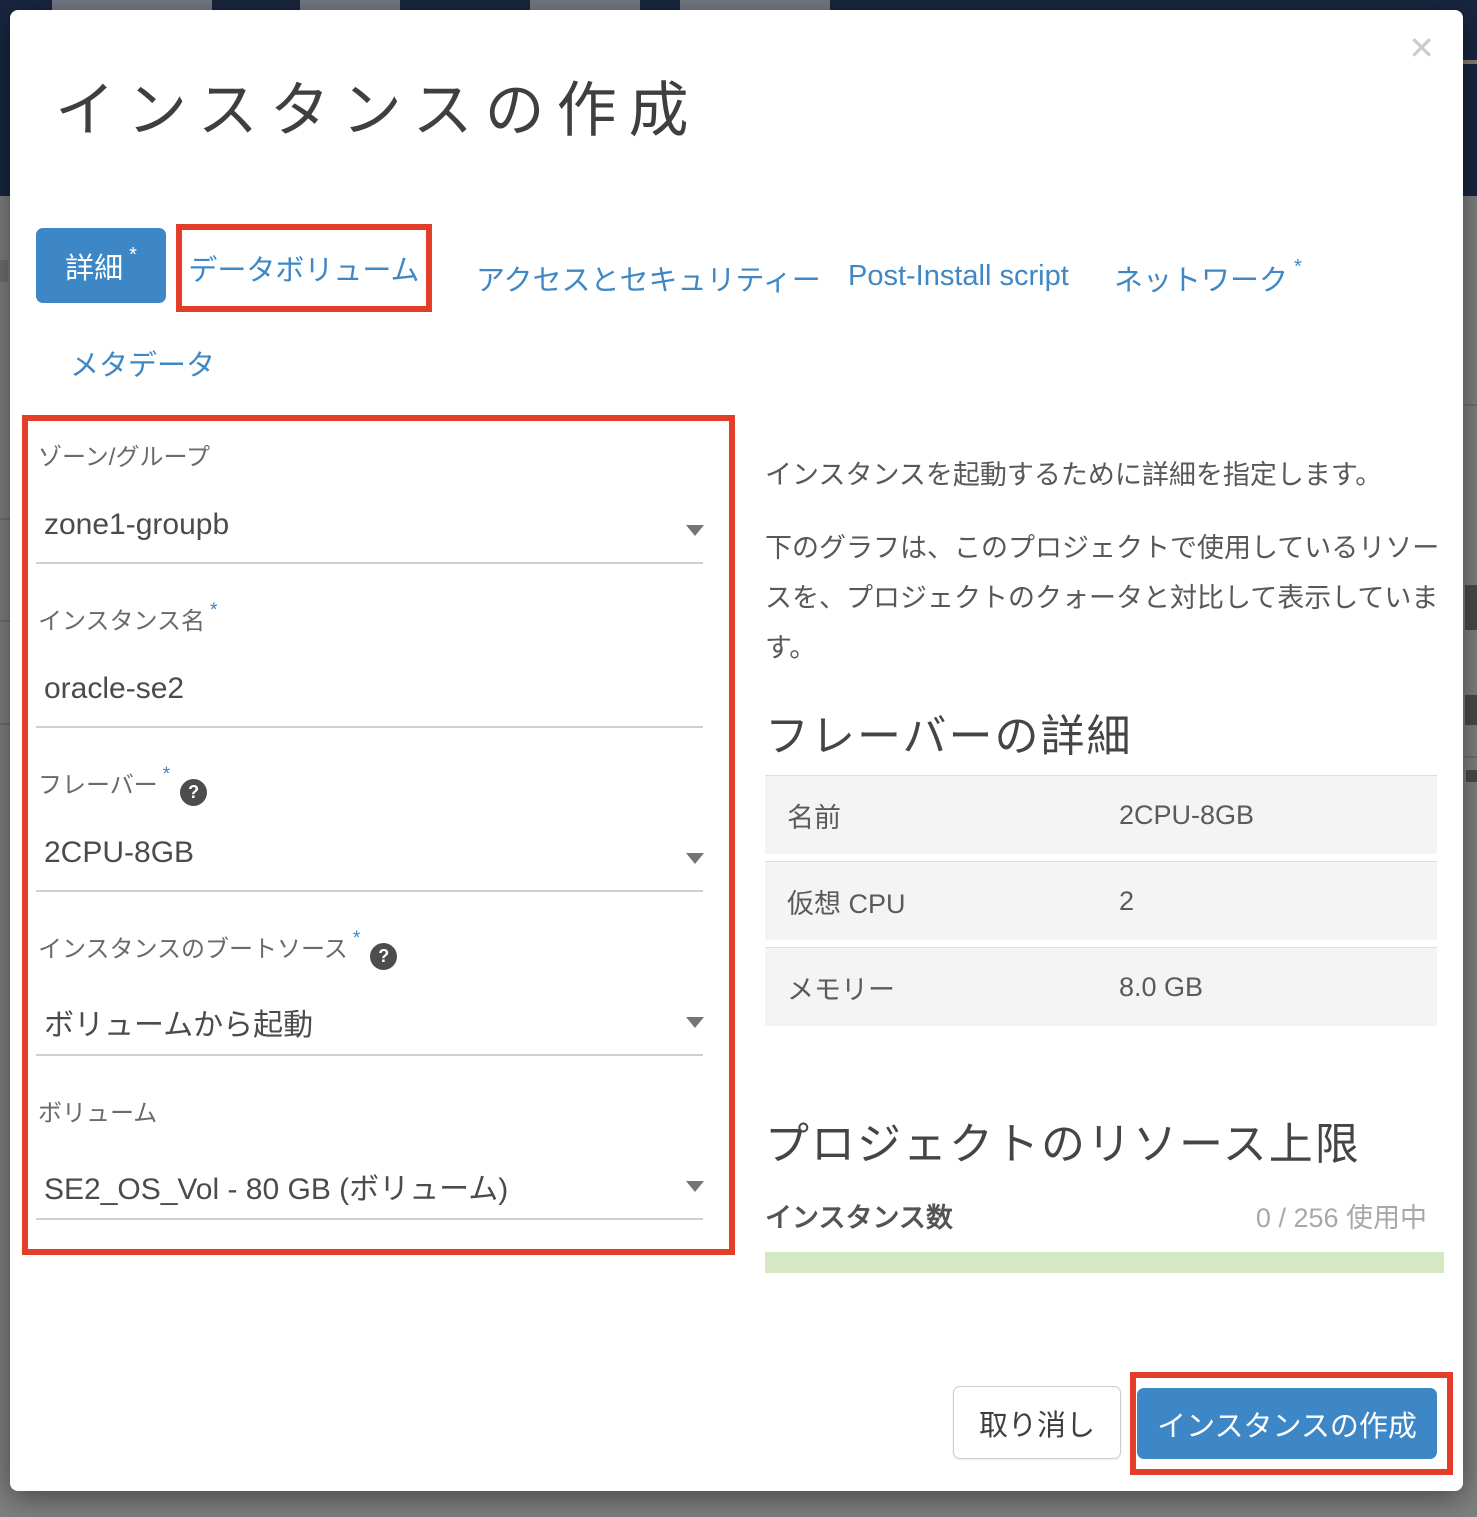 The image size is (1477, 1517). What do you see at coordinates (119, 853) in the screenshot?
I see `flavor-select: 2CPU-8GB` at bounding box center [119, 853].